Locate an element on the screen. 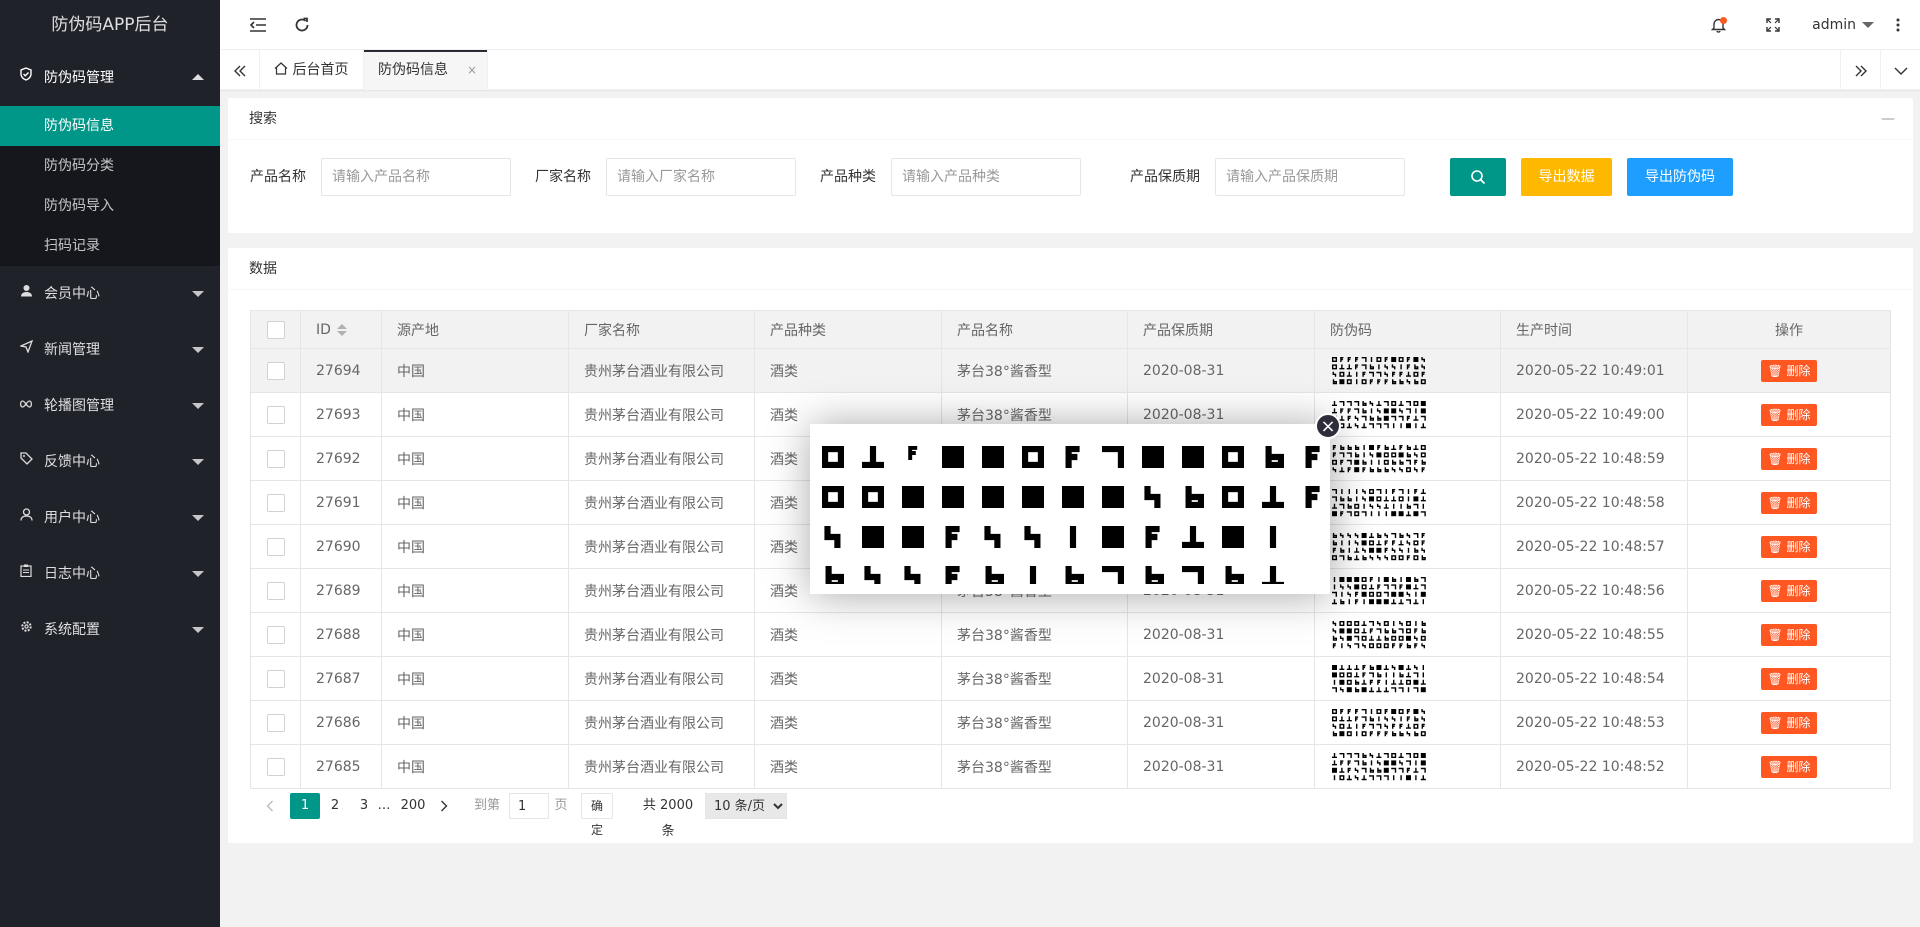 The height and width of the screenshot is (927, 1920). search-button is located at coordinates (1478, 177).